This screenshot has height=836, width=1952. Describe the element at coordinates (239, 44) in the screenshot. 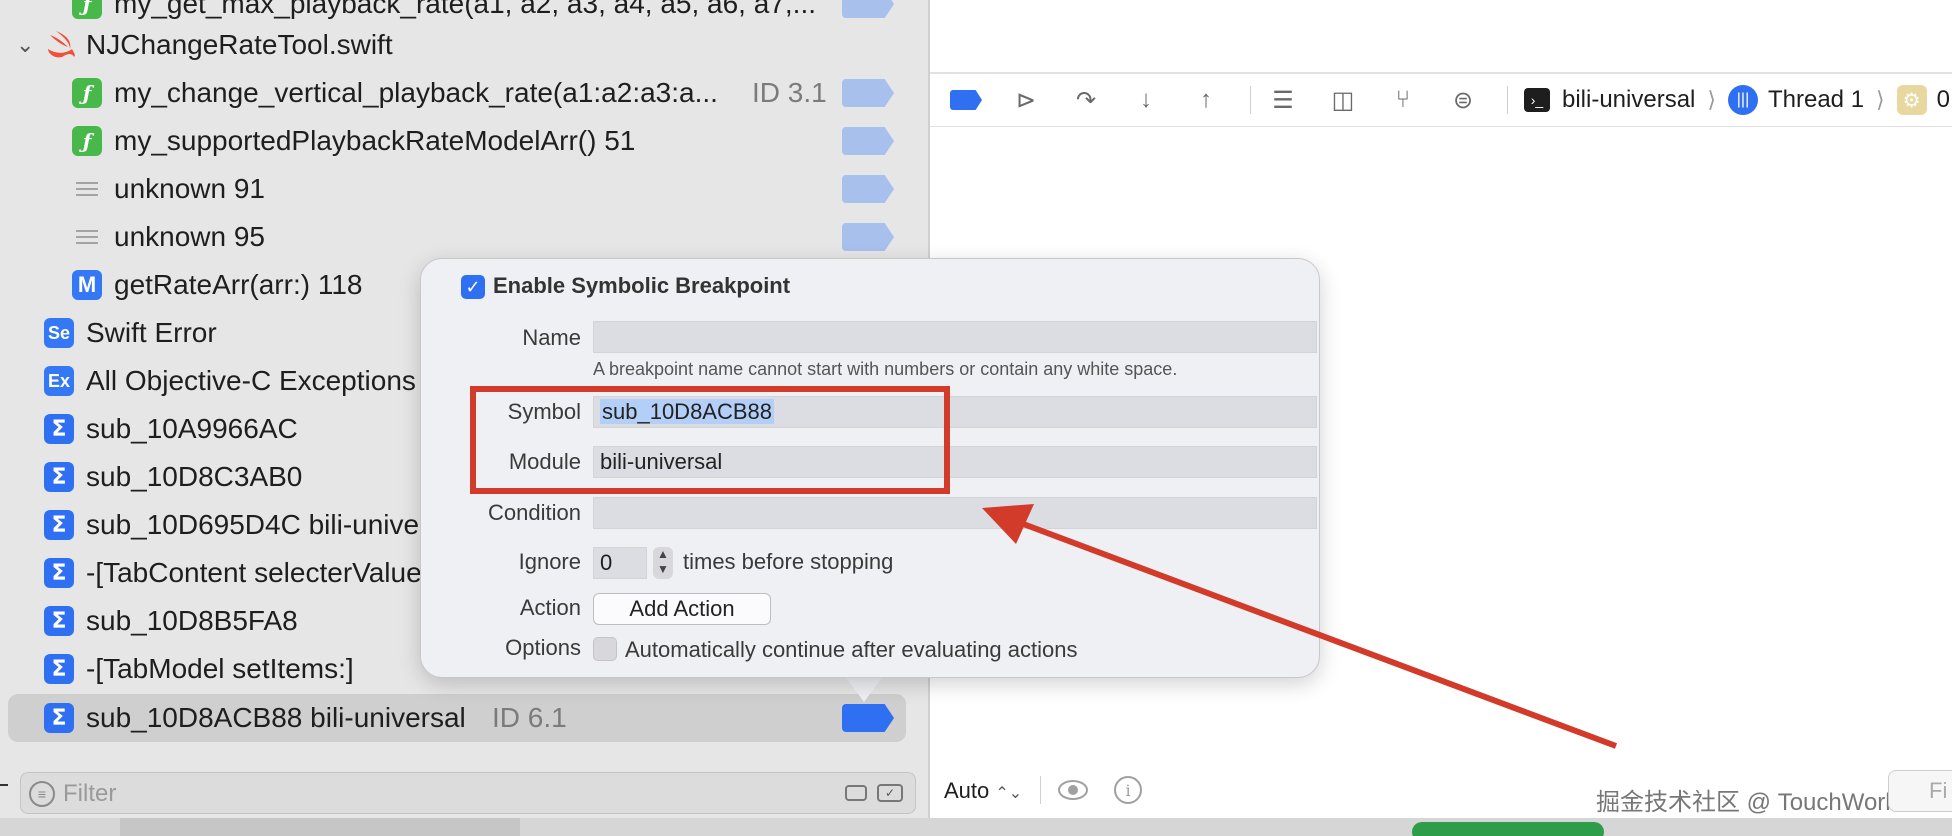

I see `file-name-label: NJChangeRateTool.swift` at that location.